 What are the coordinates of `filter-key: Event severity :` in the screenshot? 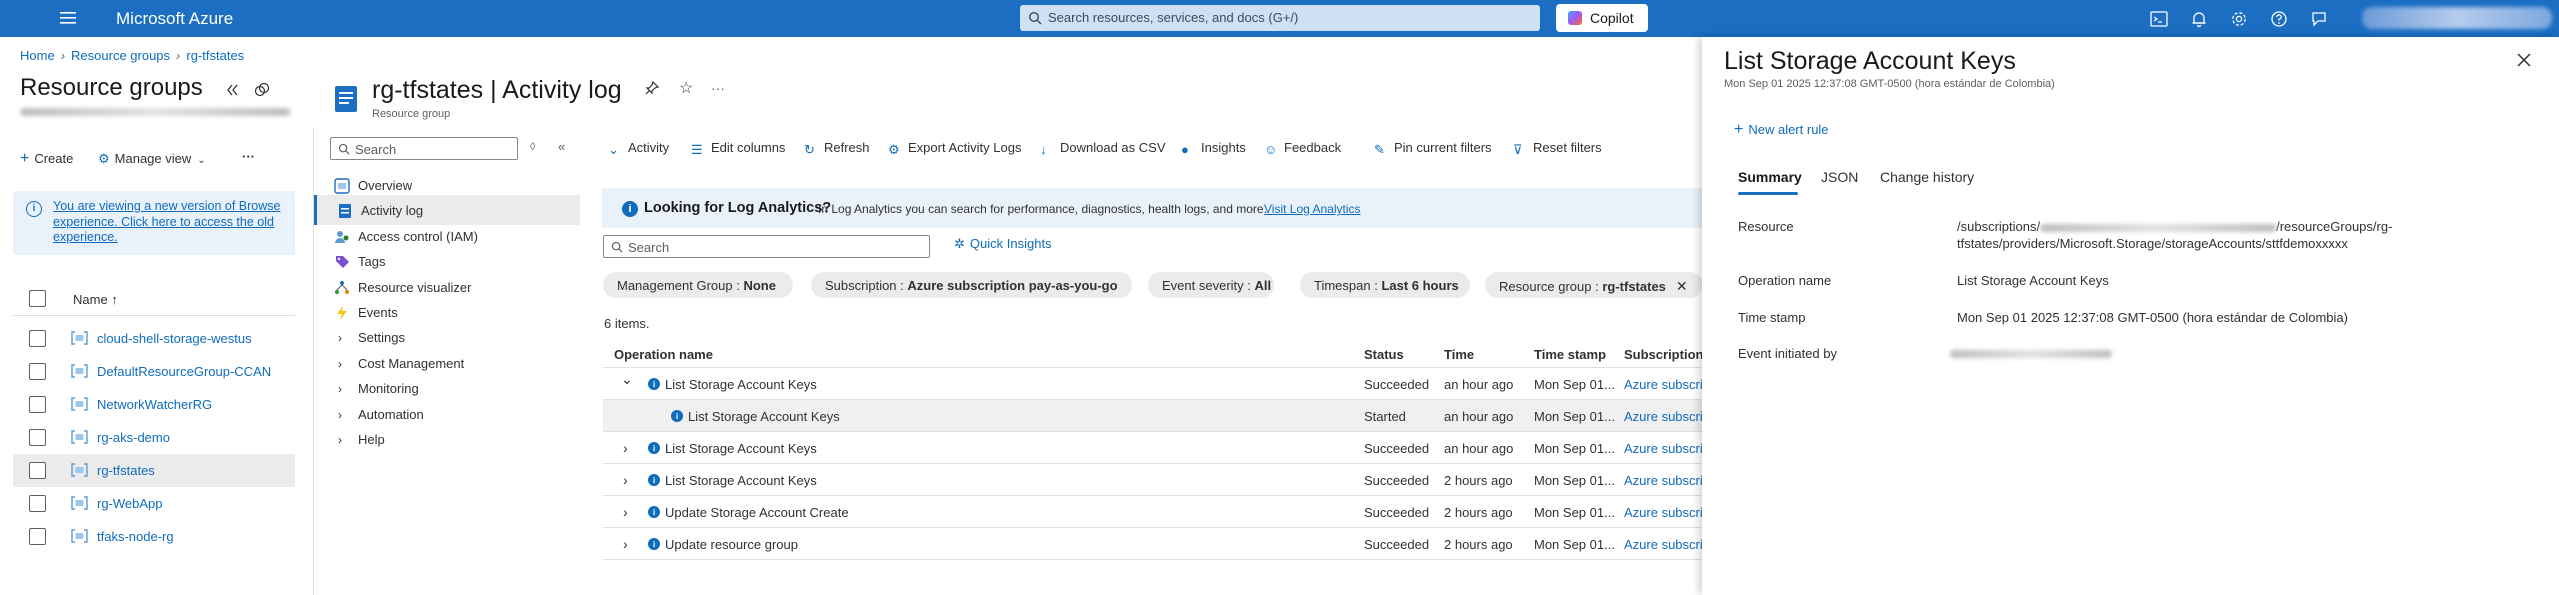 It's located at (1208, 285).